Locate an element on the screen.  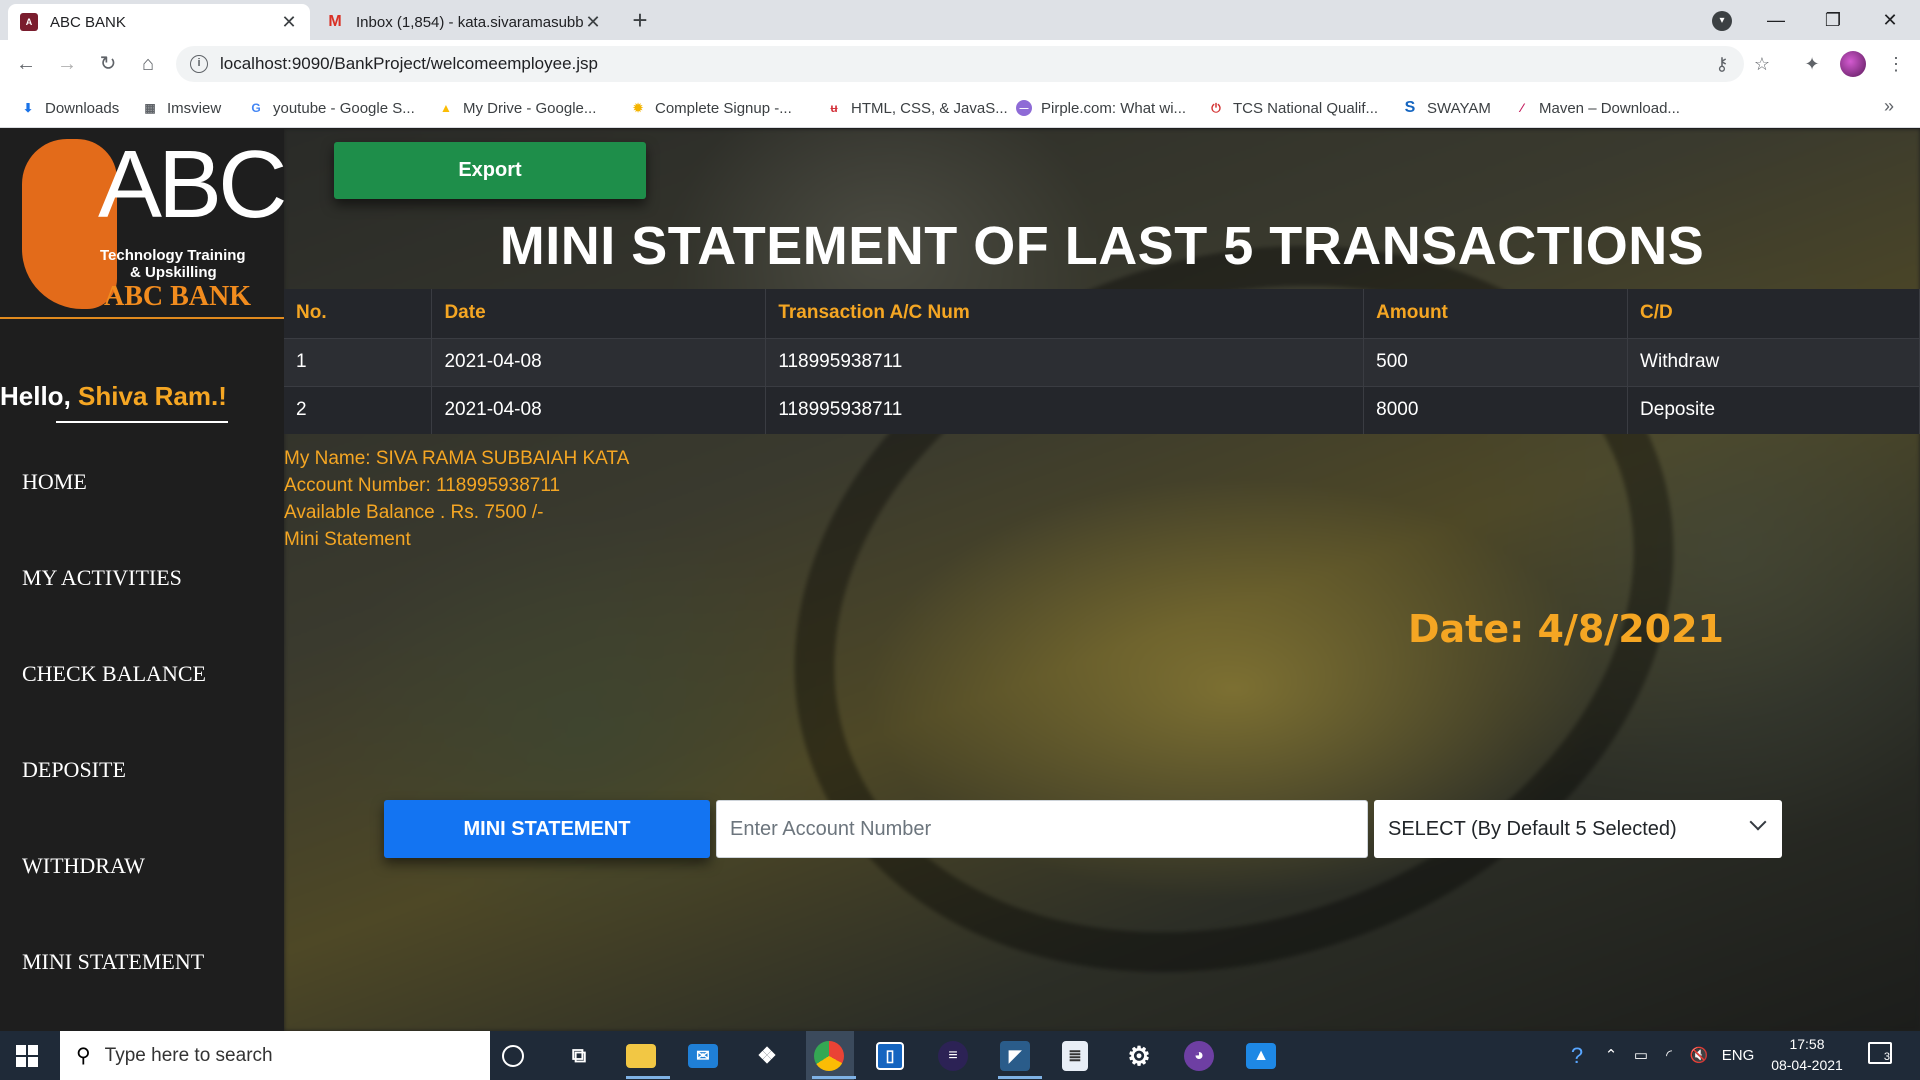
mini-statement-button: MINI STATEMENT is located at coordinates (547, 829).